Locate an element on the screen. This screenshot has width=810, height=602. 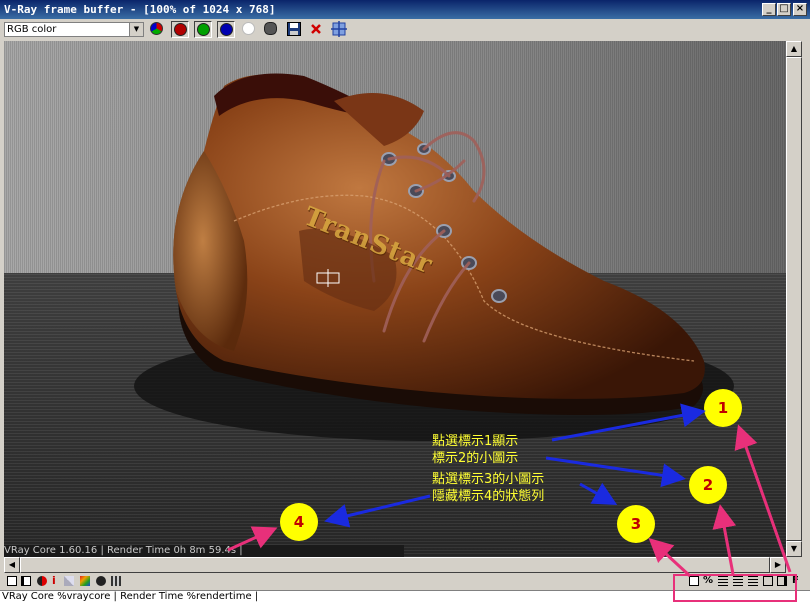
scroll-right-button: ▶ is located at coordinates (778, 565).